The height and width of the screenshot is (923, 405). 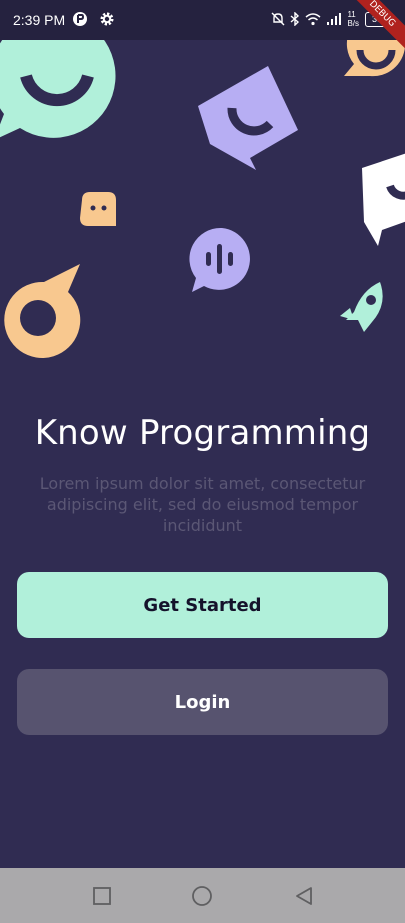 What do you see at coordinates (248, 118) in the screenshot?
I see `wink-pentagon-icon` at bounding box center [248, 118].